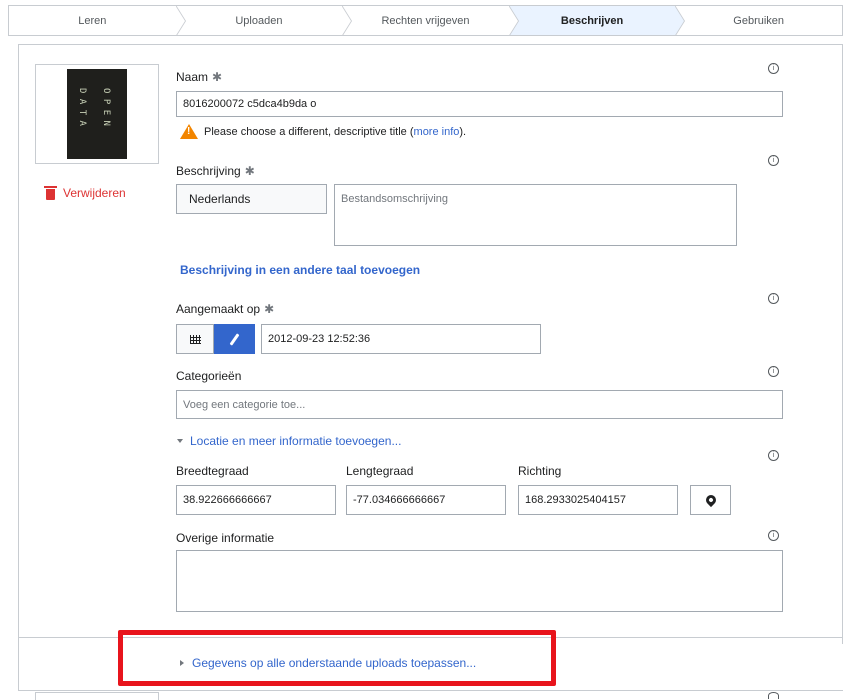 The height and width of the screenshot is (700, 843). I want to click on latitude-input: 38.922666666667, so click(256, 500).